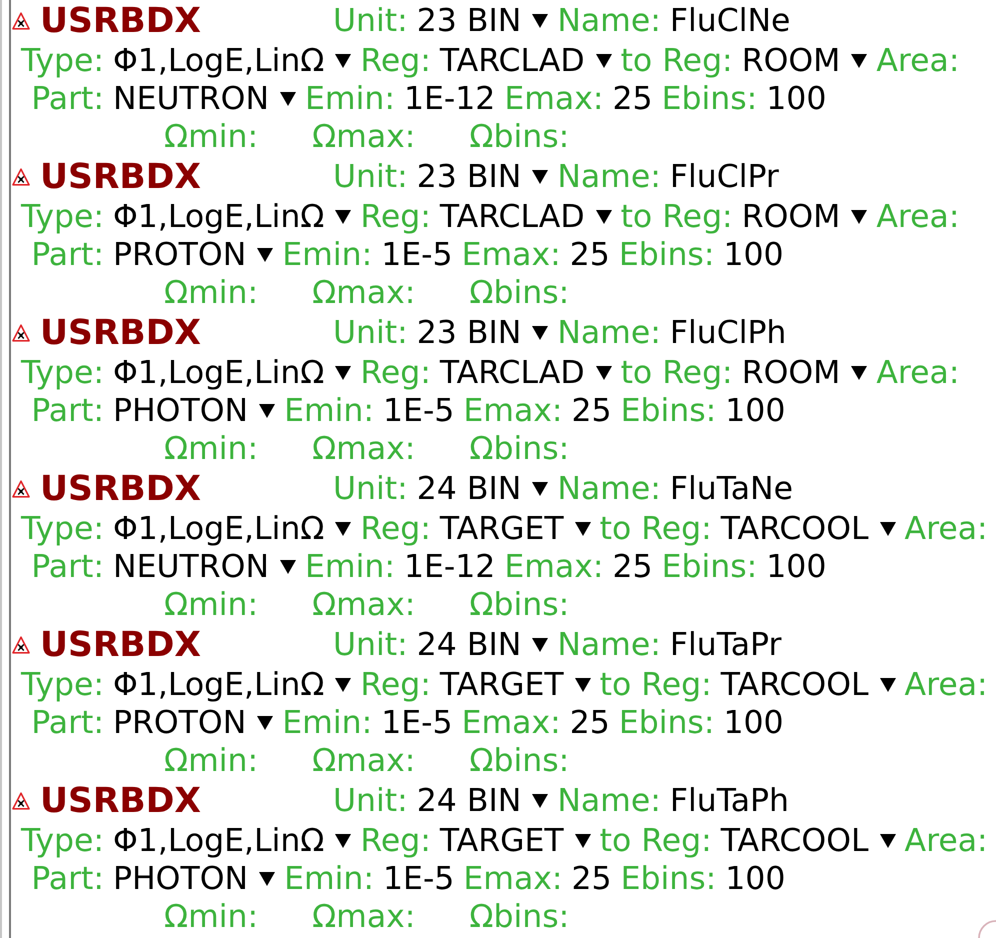 This screenshot has width=996, height=938. Describe the element at coordinates (120, 21) in the screenshot. I see `card-title: USRBDX` at that location.